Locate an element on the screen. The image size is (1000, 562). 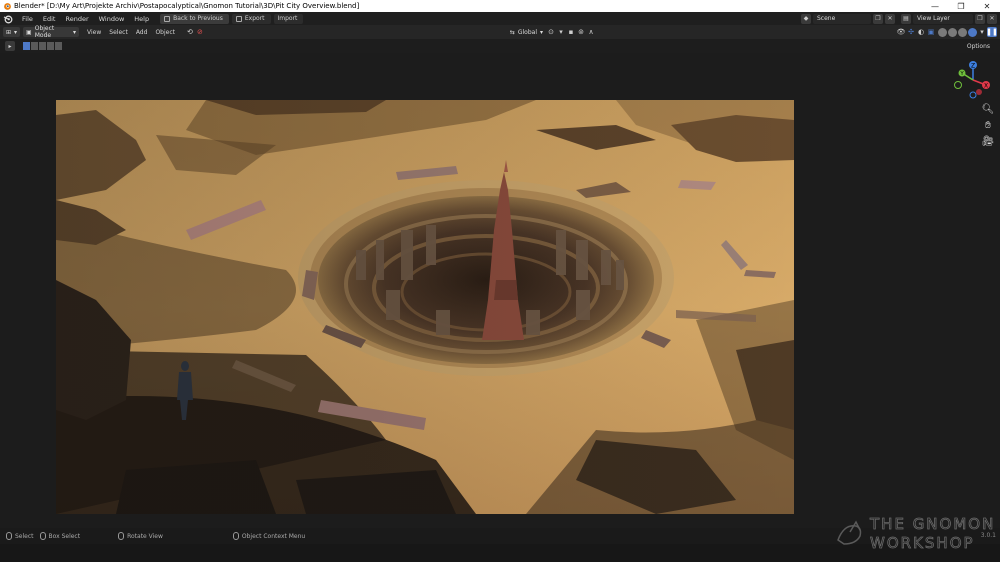
export-label: Export is located at coordinates (254, 18).